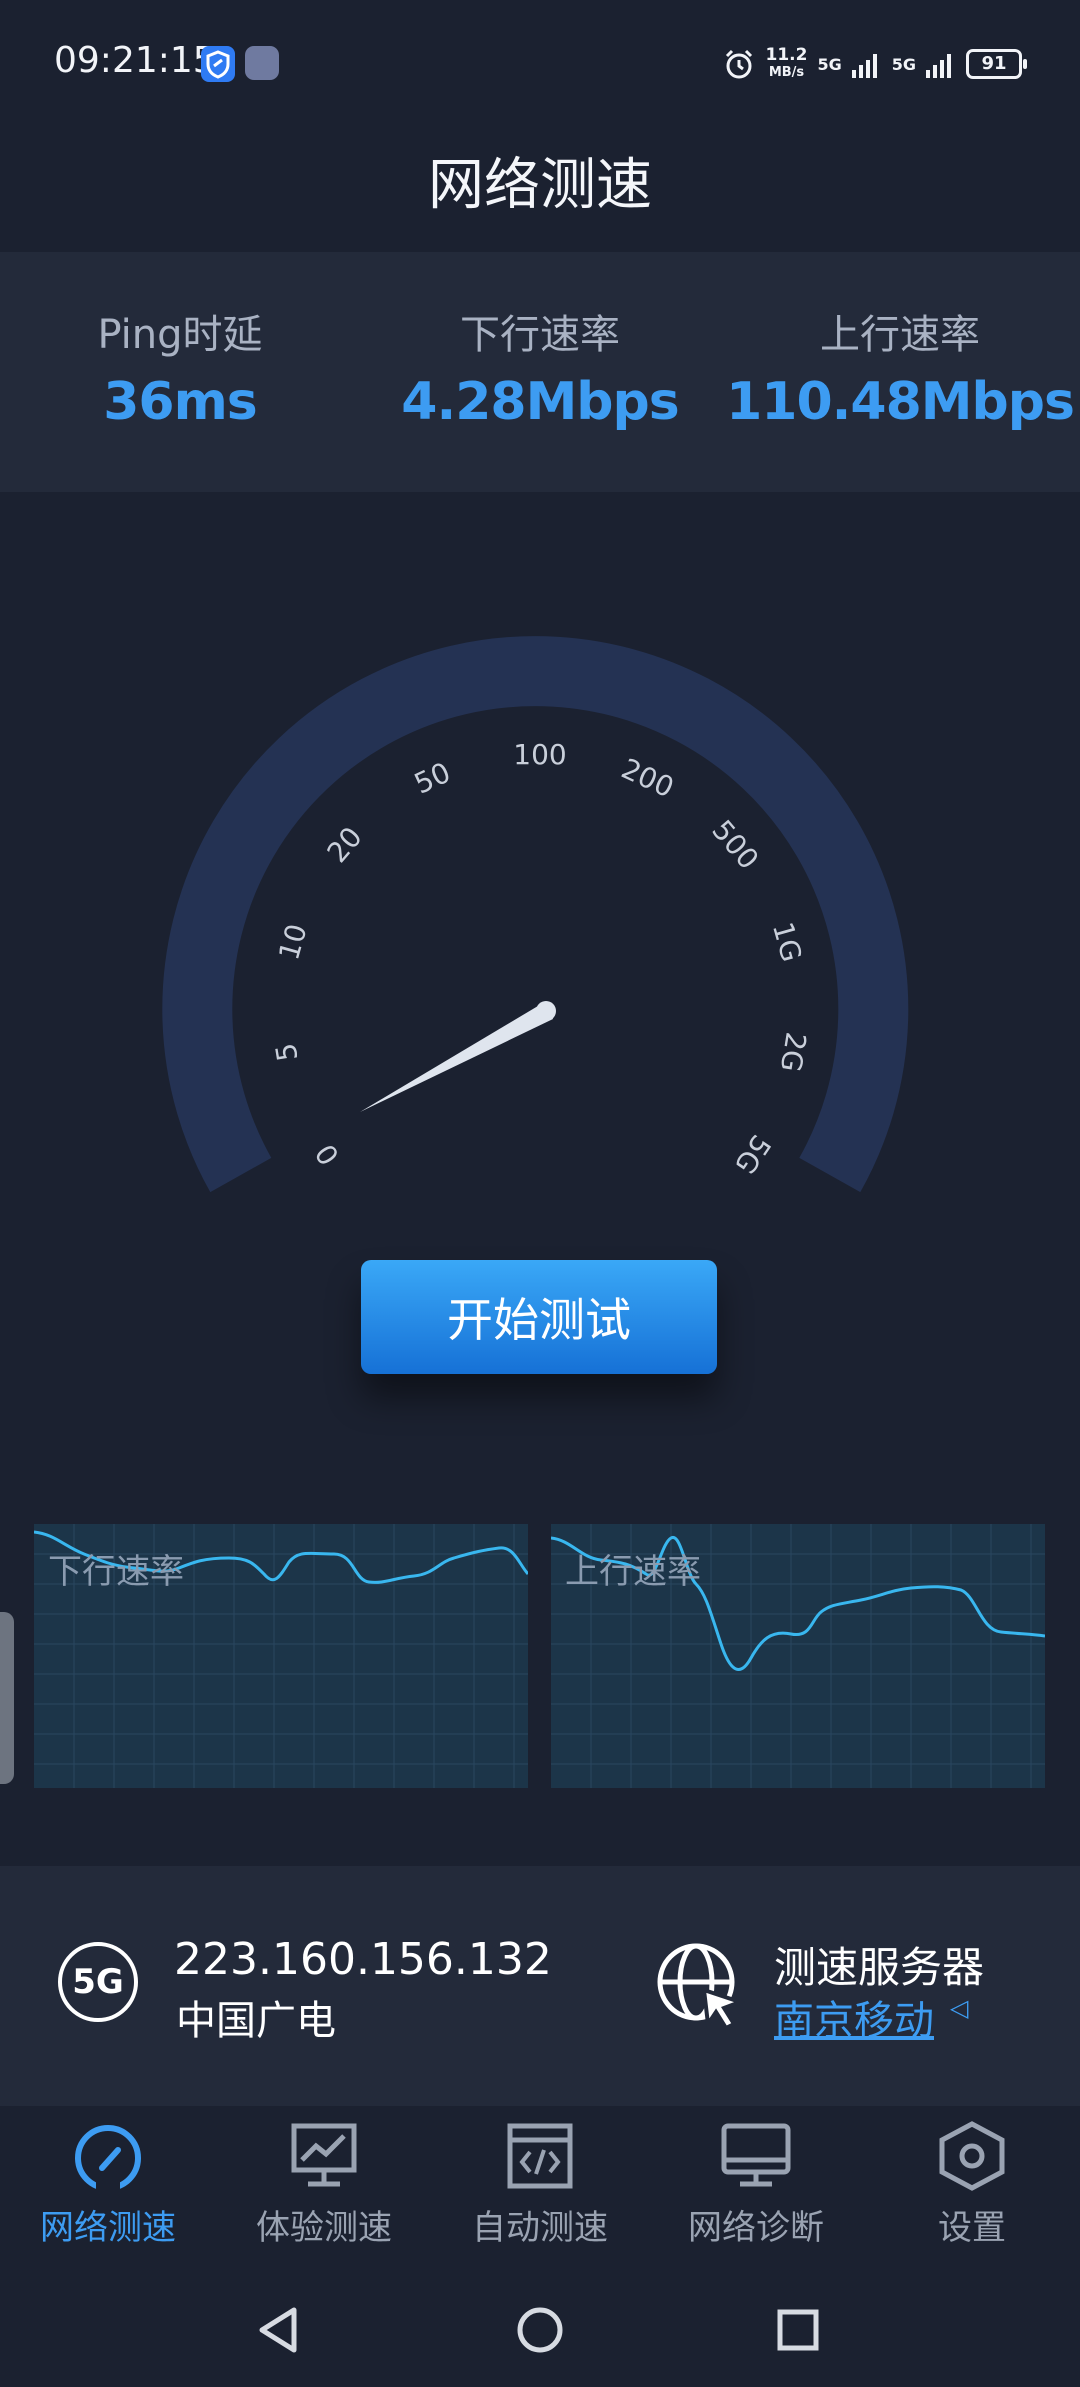 This screenshot has width=1080, height=2387. Describe the element at coordinates (756, 2228) in the screenshot. I see `nav-label: 网络诊断` at that location.